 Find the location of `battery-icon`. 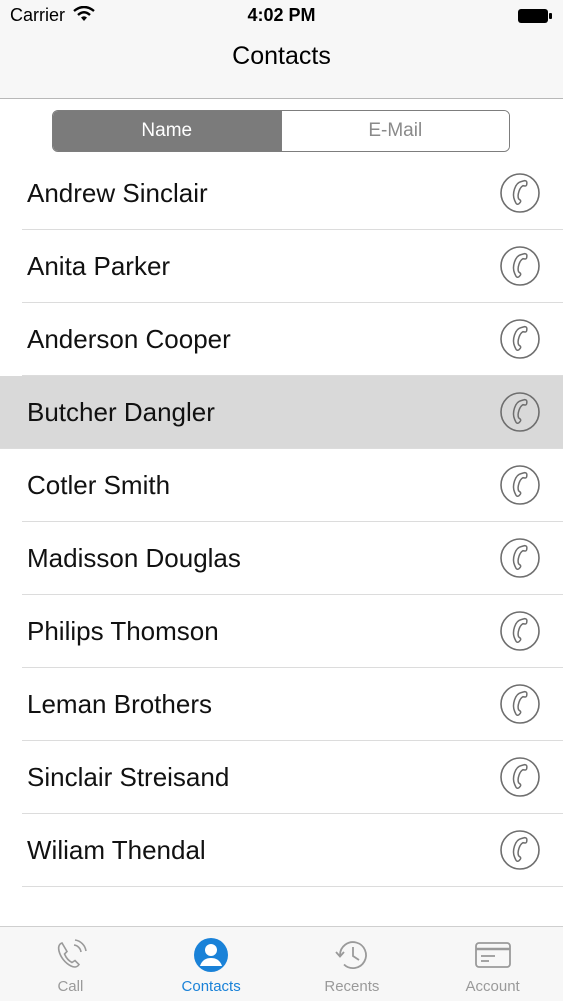

battery-icon is located at coordinates (535, 16).